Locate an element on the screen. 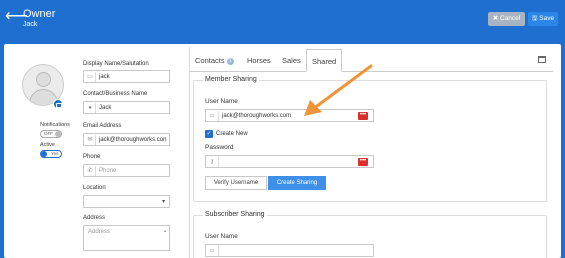 This screenshot has height=258, width=565. member-username-field: ▭ jack@thoroughworks.com ••• is located at coordinates (289, 115).